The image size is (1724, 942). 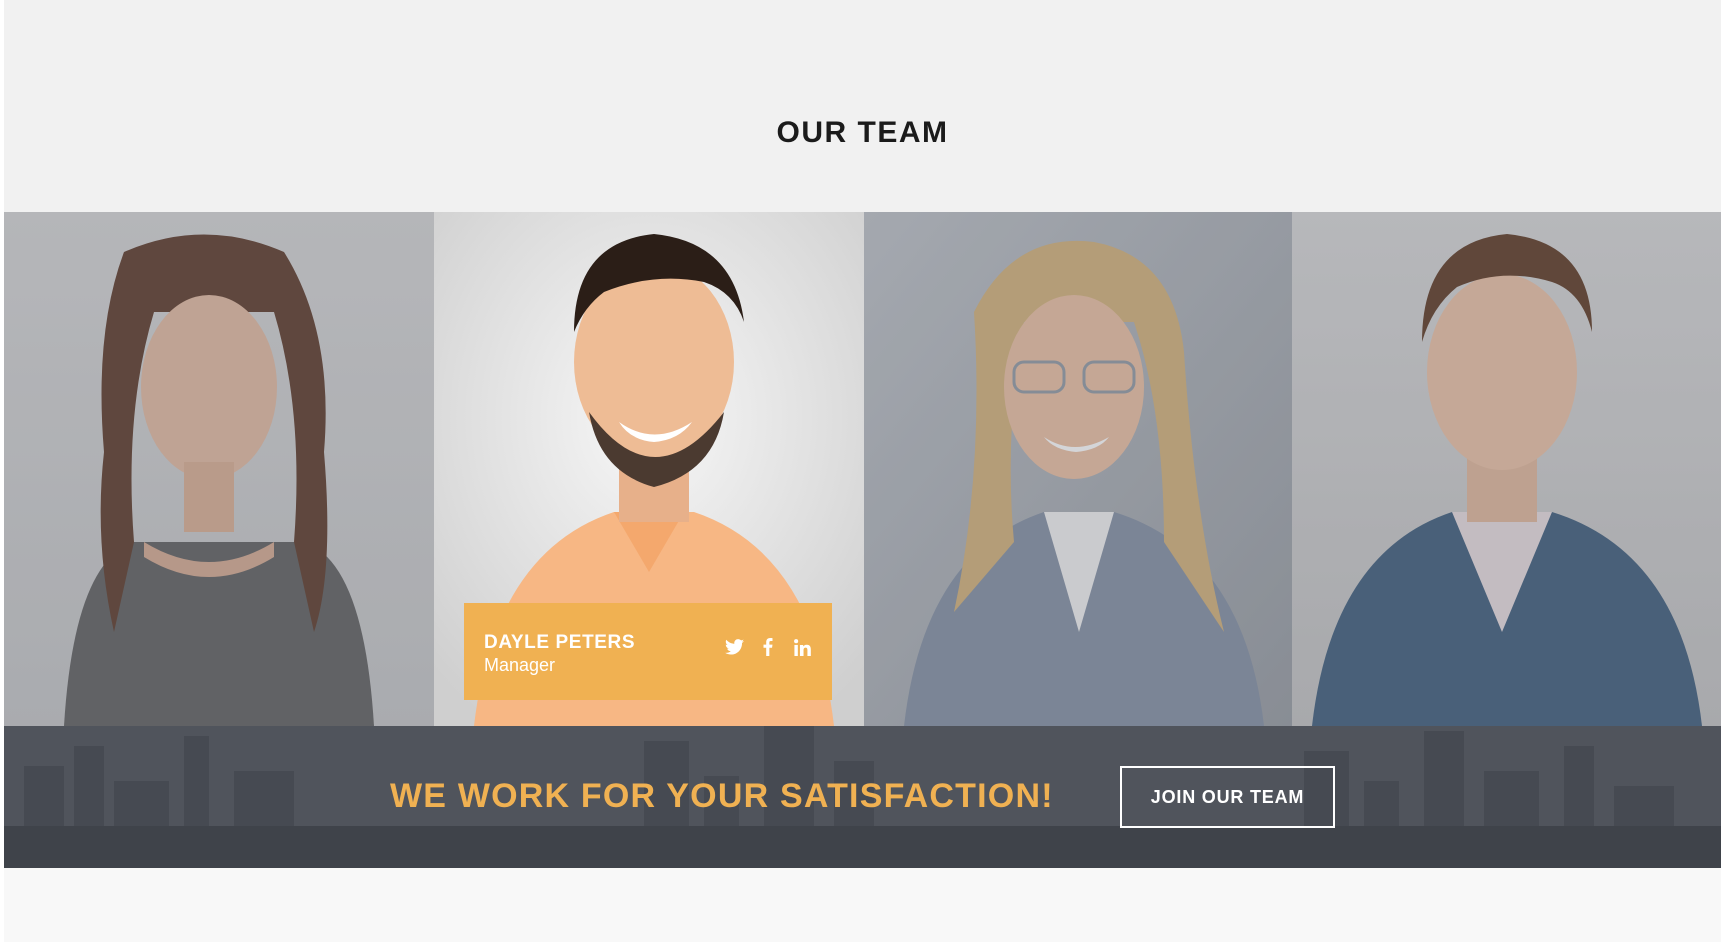 What do you see at coordinates (520, 665) in the screenshot?
I see `member-role: Manager` at bounding box center [520, 665].